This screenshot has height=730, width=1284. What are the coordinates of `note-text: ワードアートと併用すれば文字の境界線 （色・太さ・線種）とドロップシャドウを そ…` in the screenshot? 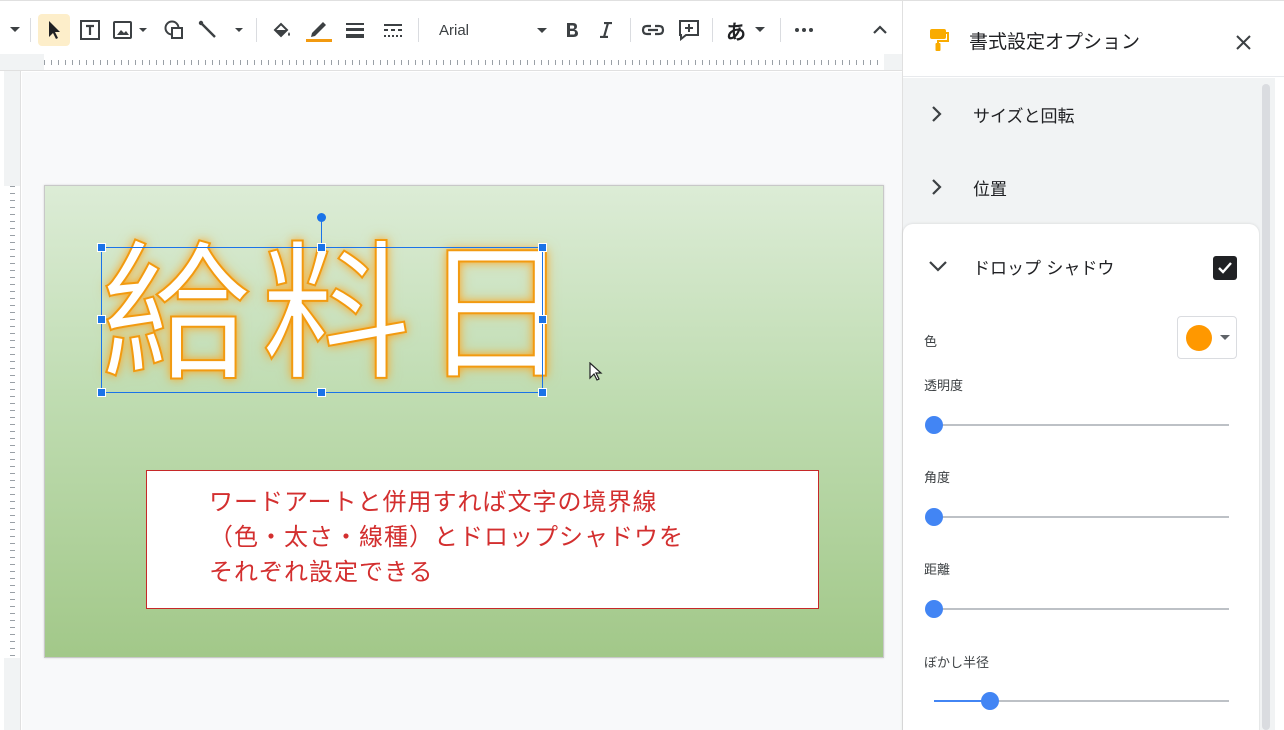 It's located at (446, 537).